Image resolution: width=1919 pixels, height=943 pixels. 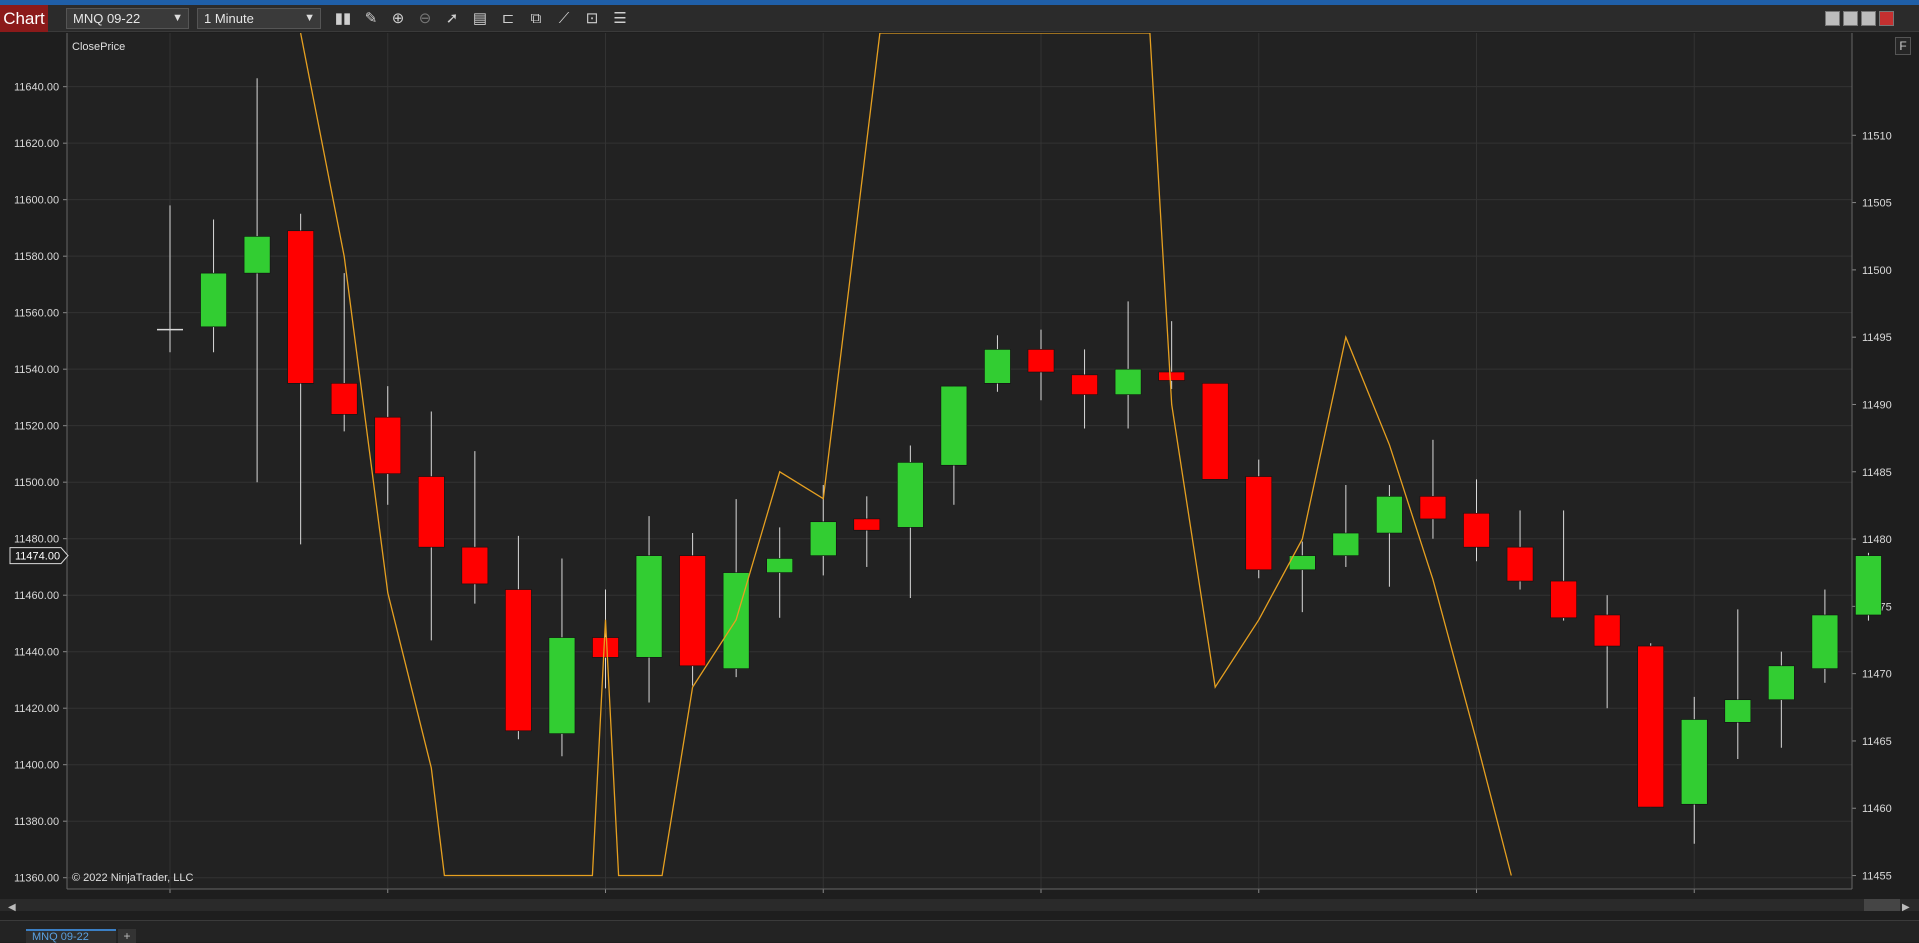 What do you see at coordinates (36, 879) in the screenshot?
I see `left-tick-label: 11360.00` at bounding box center [36, 879].